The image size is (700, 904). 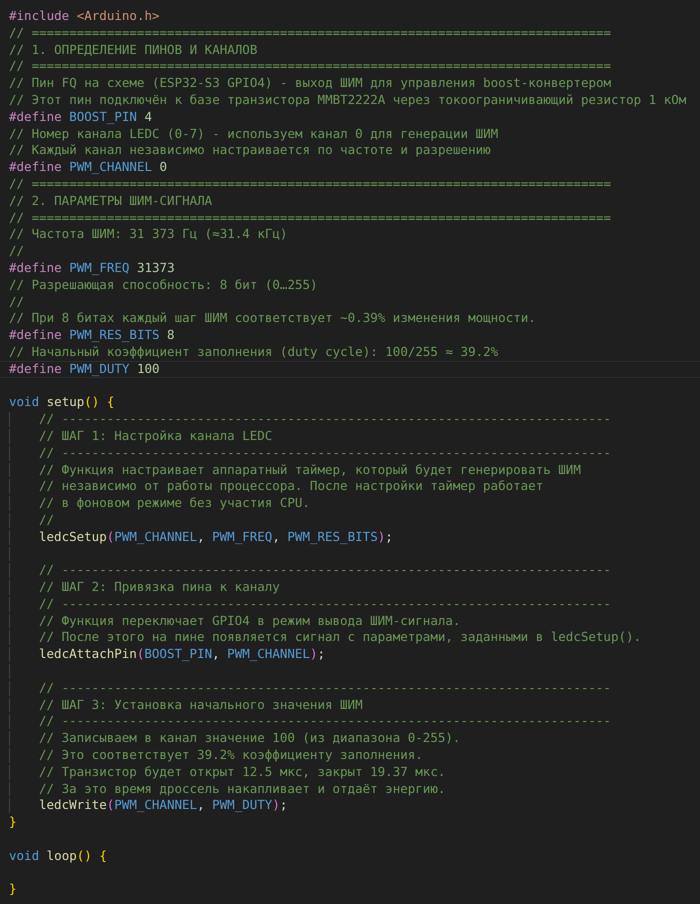 What do you see at coordinates (350, 739) in the screenshot?
I see `code-line: // Записываем в канал значение 100 (из диапазона 0-255).` at bounding box center [350, 739].